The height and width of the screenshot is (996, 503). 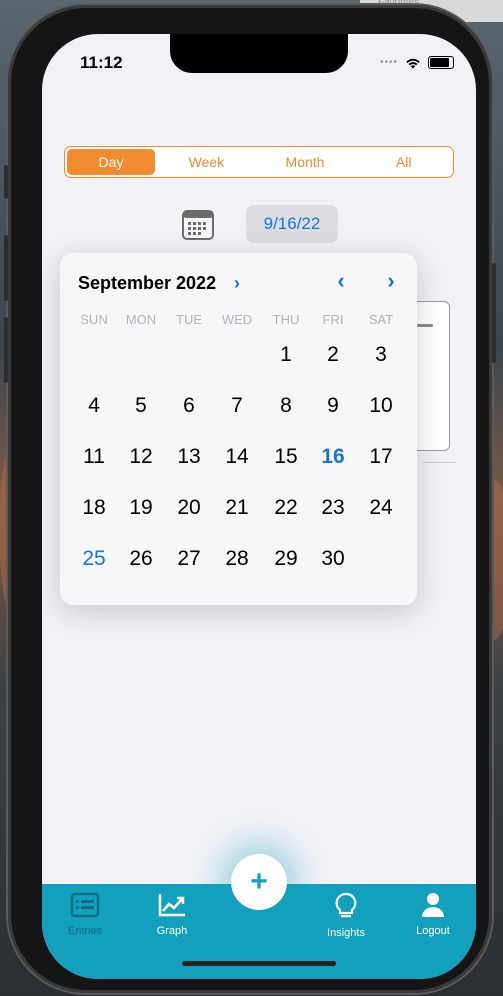 I want to click on background-entry-card, so click(x=431, y=376).